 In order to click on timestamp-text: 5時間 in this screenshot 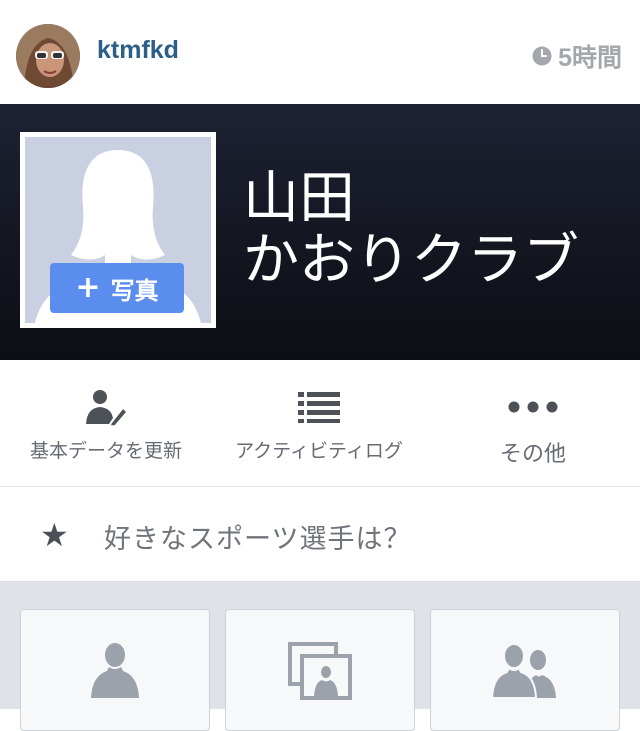, I will do `click(590, 58)`.